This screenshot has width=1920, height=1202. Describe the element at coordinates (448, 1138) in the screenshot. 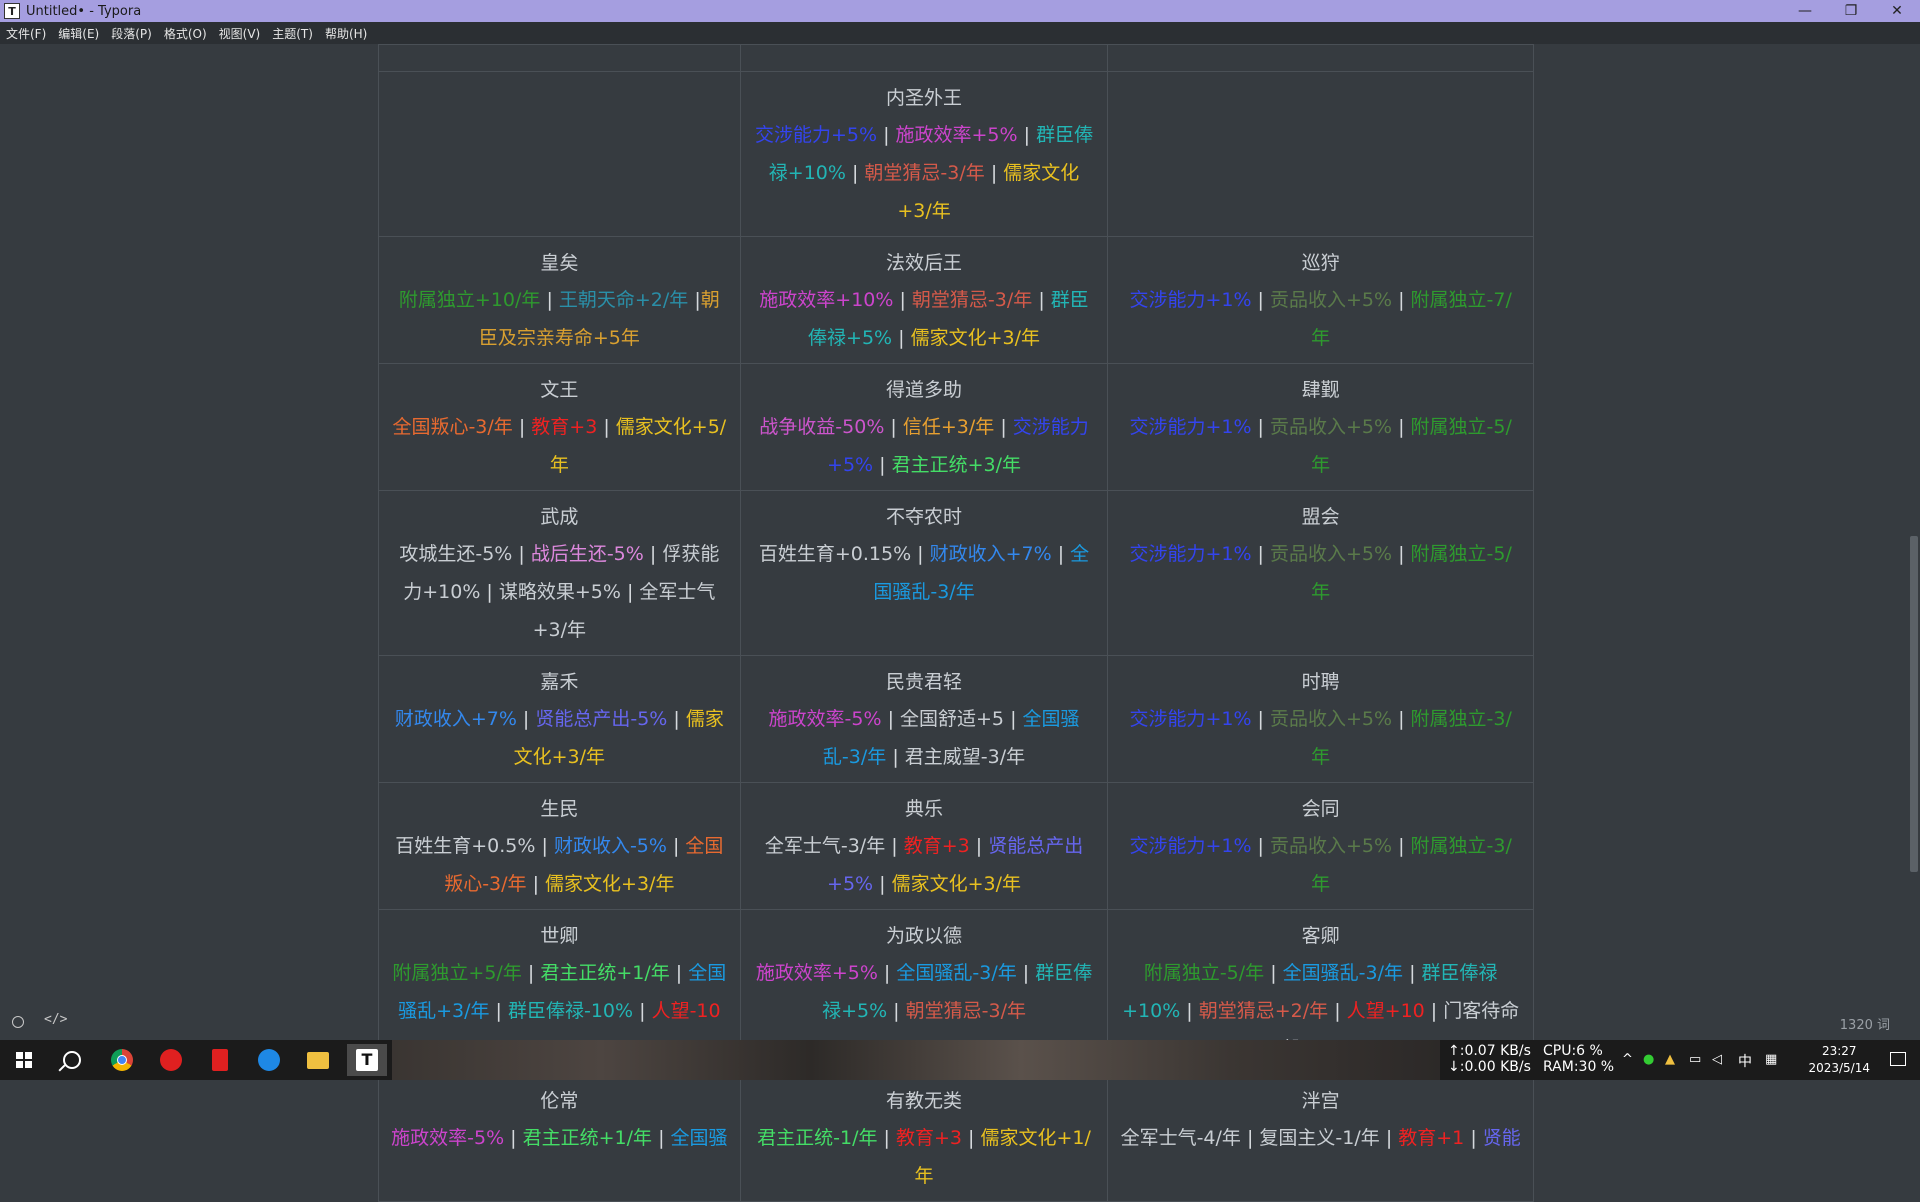

I see `effect-segment: 施政效率-5%` at that location.